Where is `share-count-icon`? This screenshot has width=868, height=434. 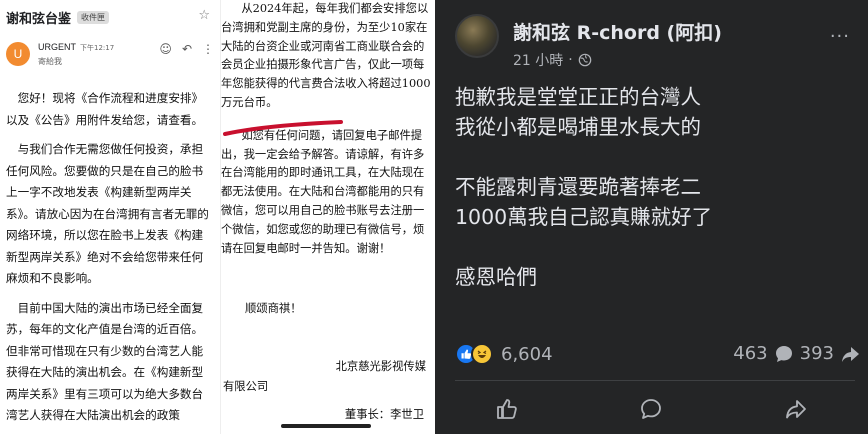
share-count-icon is located at coordinates (850, 354).